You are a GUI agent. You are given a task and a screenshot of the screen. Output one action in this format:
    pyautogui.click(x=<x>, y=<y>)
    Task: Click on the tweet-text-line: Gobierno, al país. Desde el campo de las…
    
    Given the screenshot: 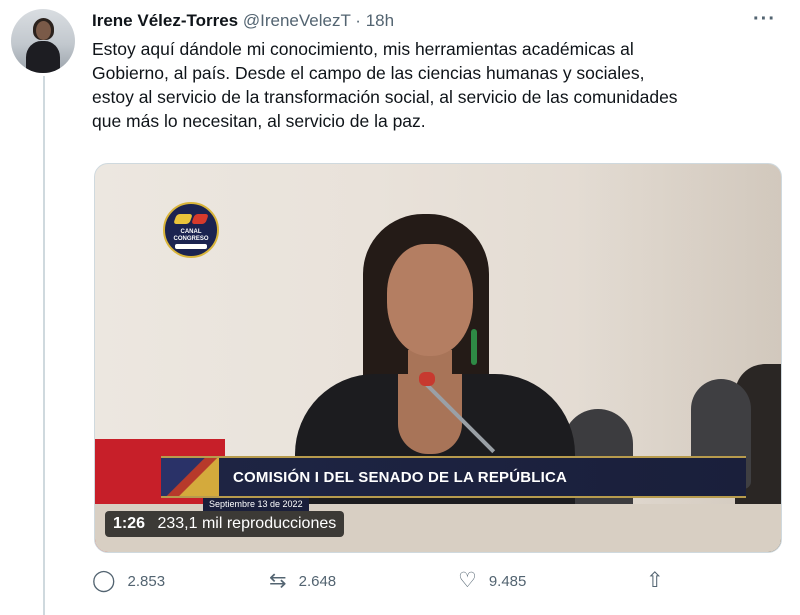 What is the action you would take?
    pyautogui.click(x=368, y=73)
    